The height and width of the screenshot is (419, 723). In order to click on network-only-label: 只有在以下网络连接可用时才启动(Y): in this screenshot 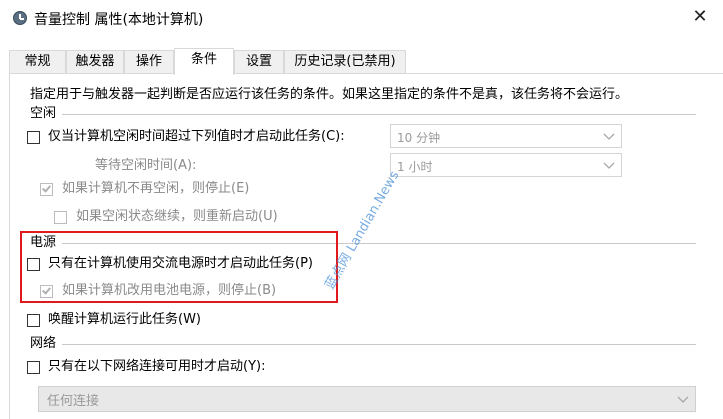, I will do `click(156, 367)`.